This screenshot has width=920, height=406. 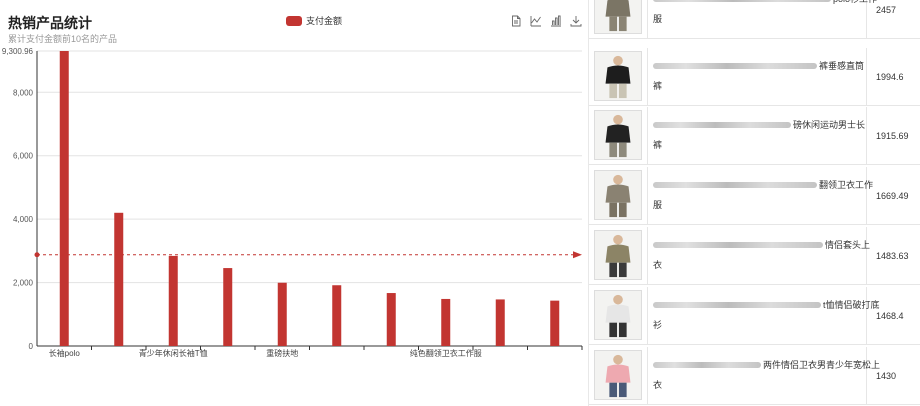 I want to click on payment-amount-cell: 1483.63, so click(x=892, y=256).